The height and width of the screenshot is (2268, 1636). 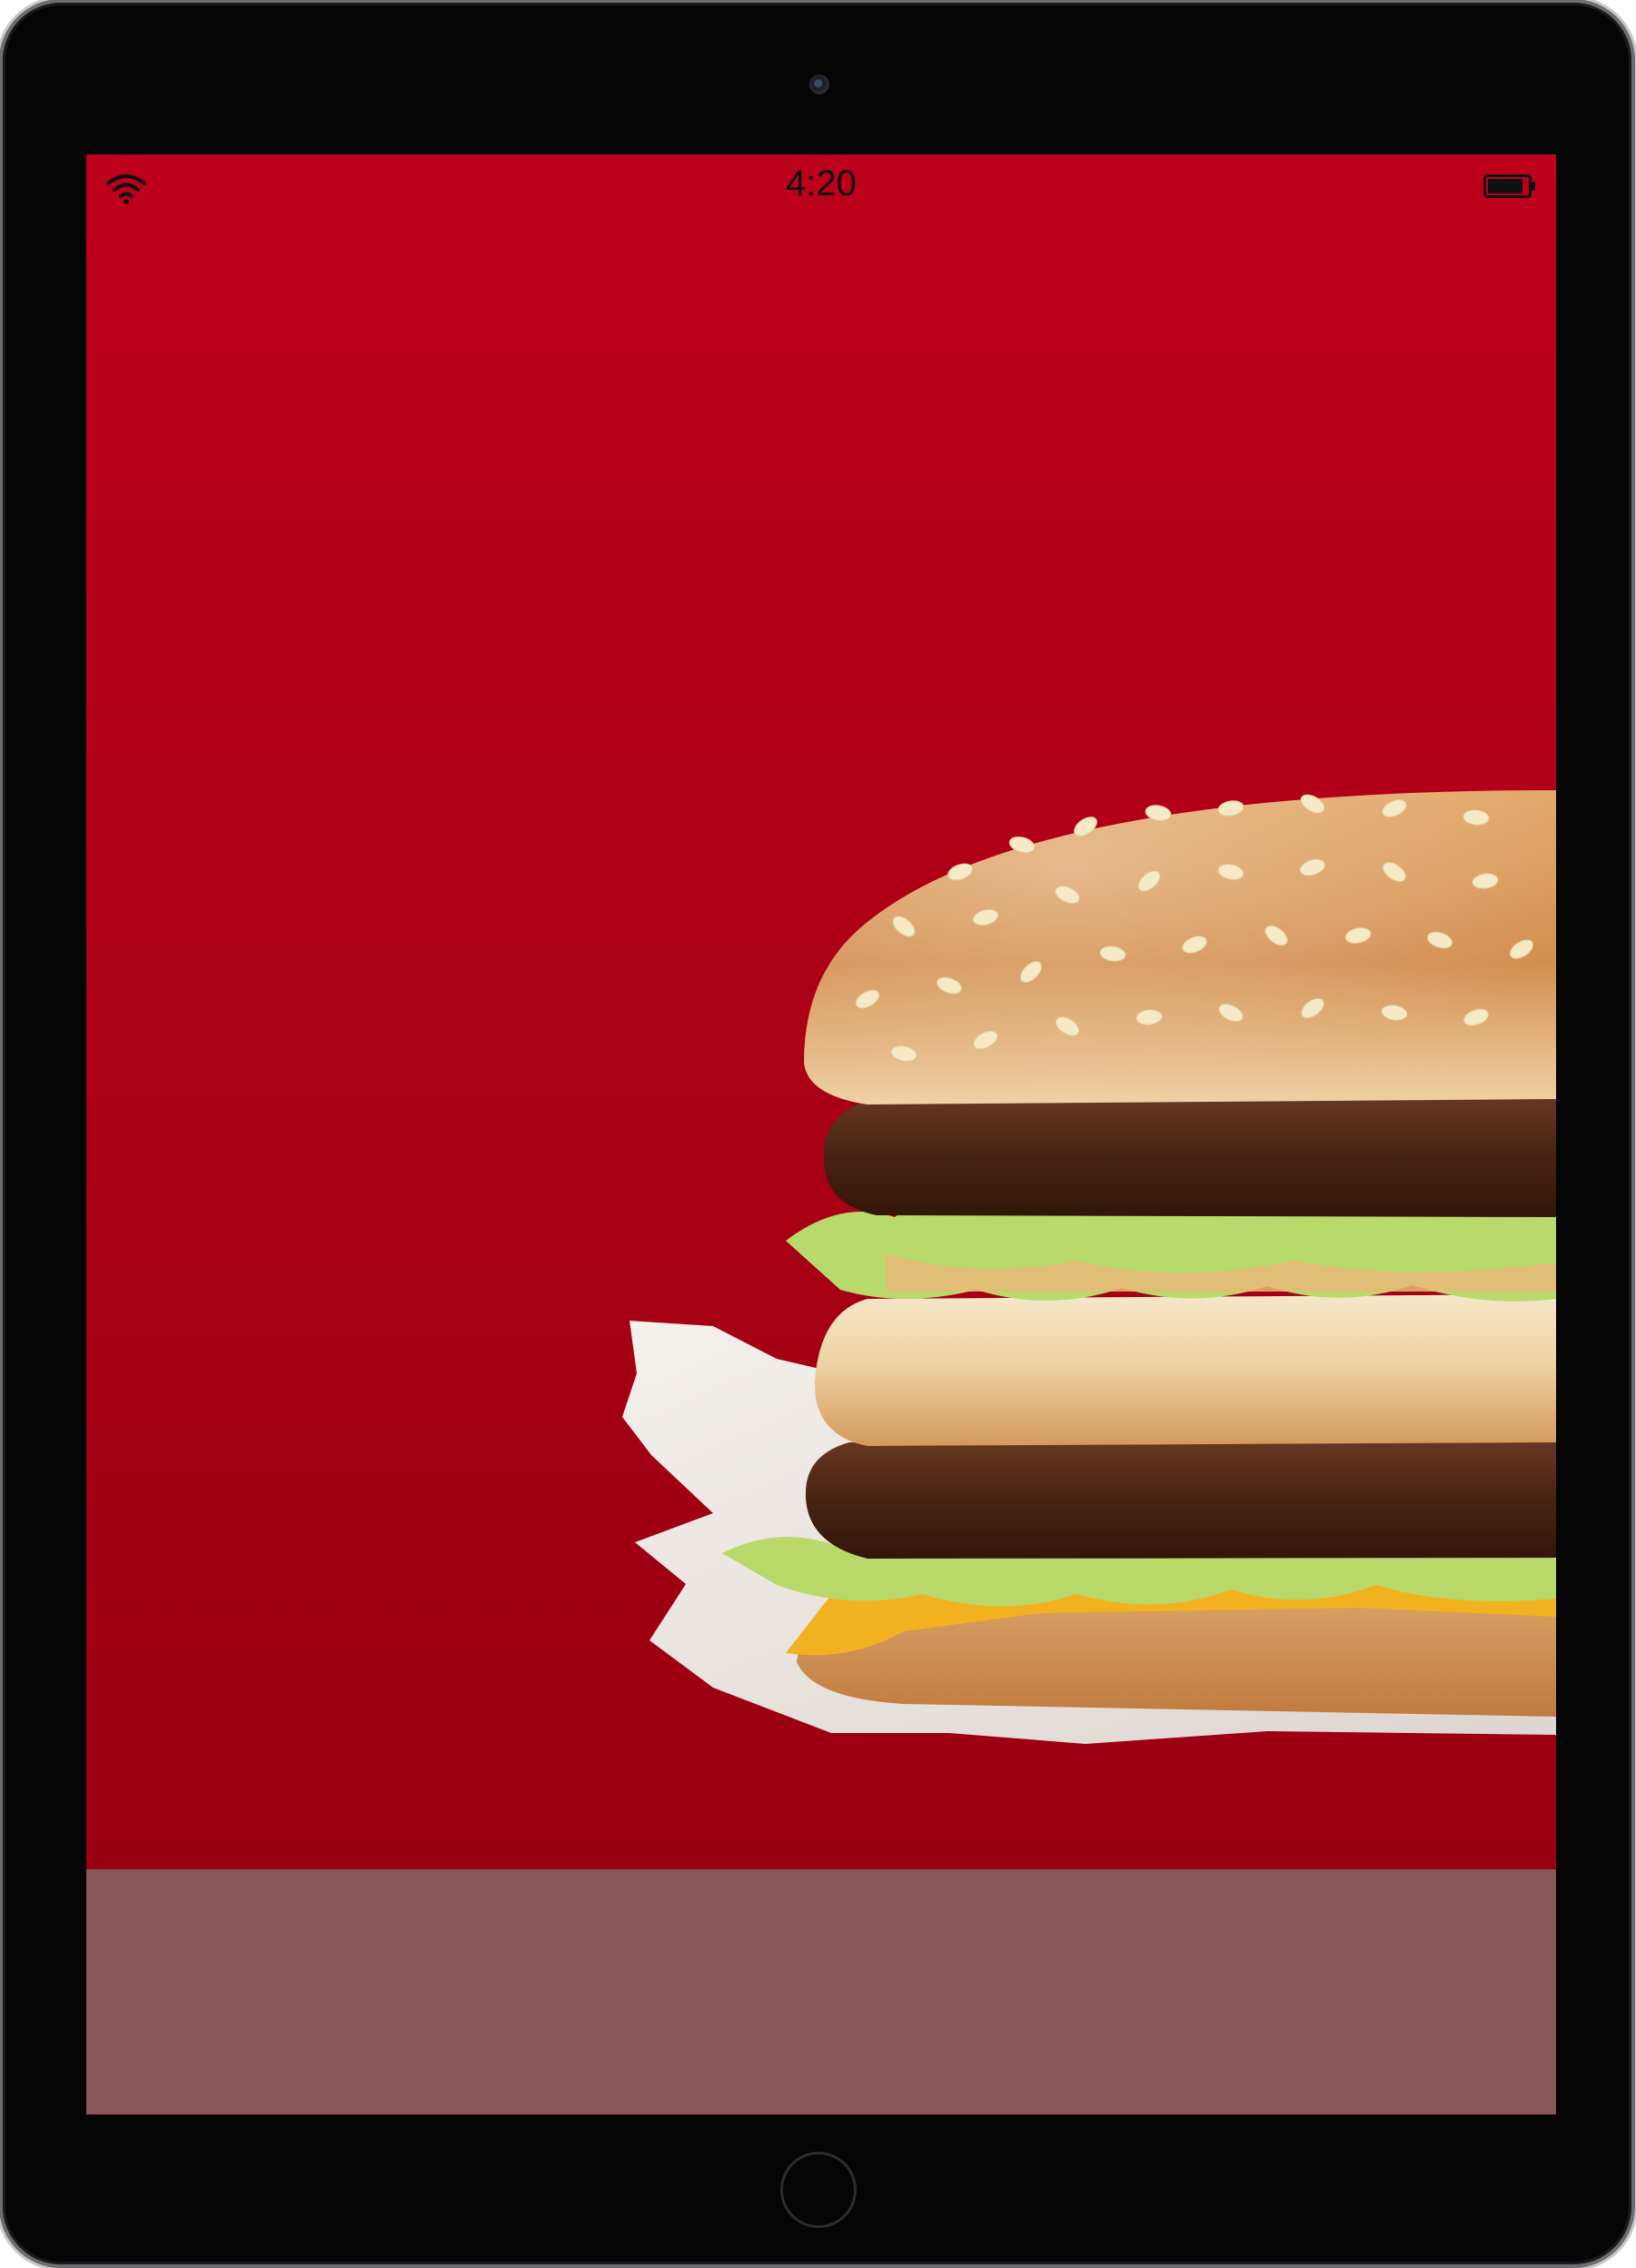 I want to click on status-time: 4:20, so click(x=821, y=183).